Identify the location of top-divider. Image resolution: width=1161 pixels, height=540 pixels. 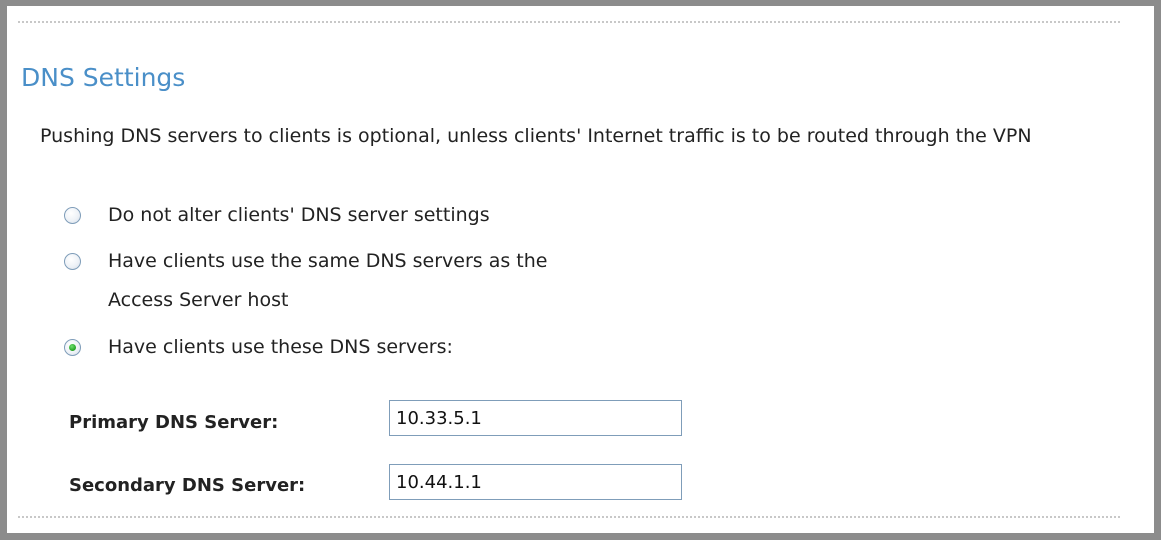
(569, 22).